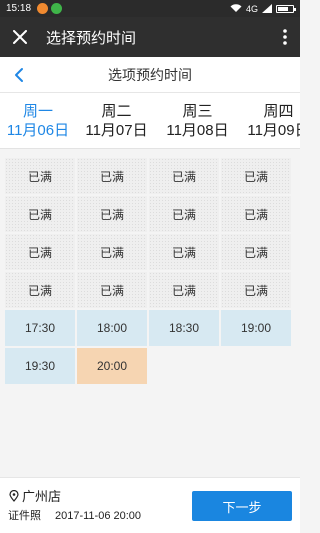 The width and height of the screenshot is (320, 533). What do you see at coordinates (150, 37) in the screenshot?
I see `app-bar: 选择预约时间` at bounding box center [150, 37].